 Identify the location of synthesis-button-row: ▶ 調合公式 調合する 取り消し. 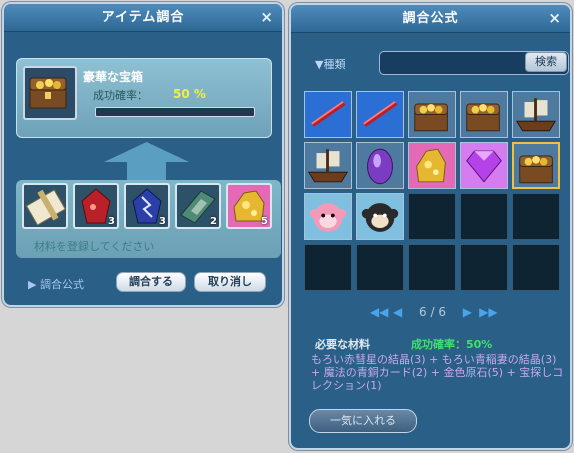
(143, 285).